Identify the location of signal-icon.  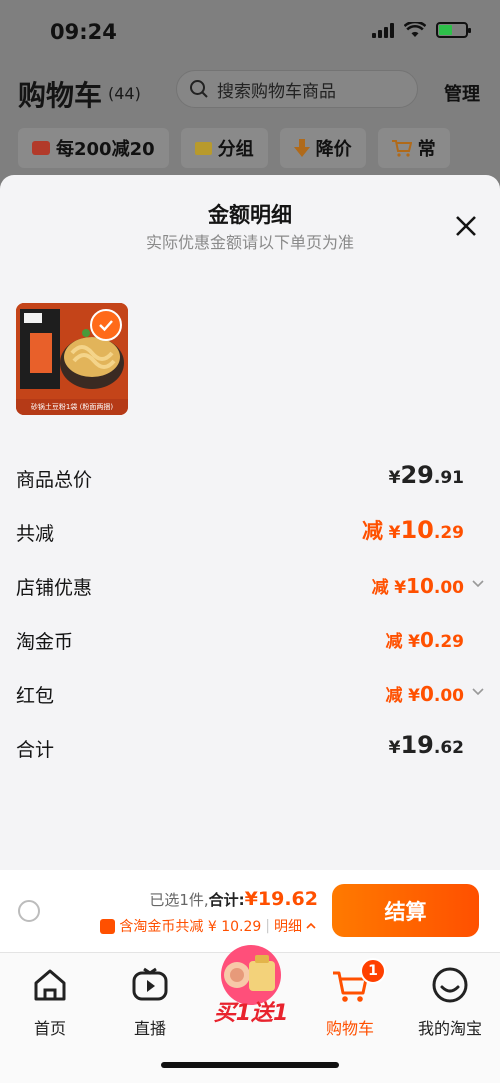
(383, 30).